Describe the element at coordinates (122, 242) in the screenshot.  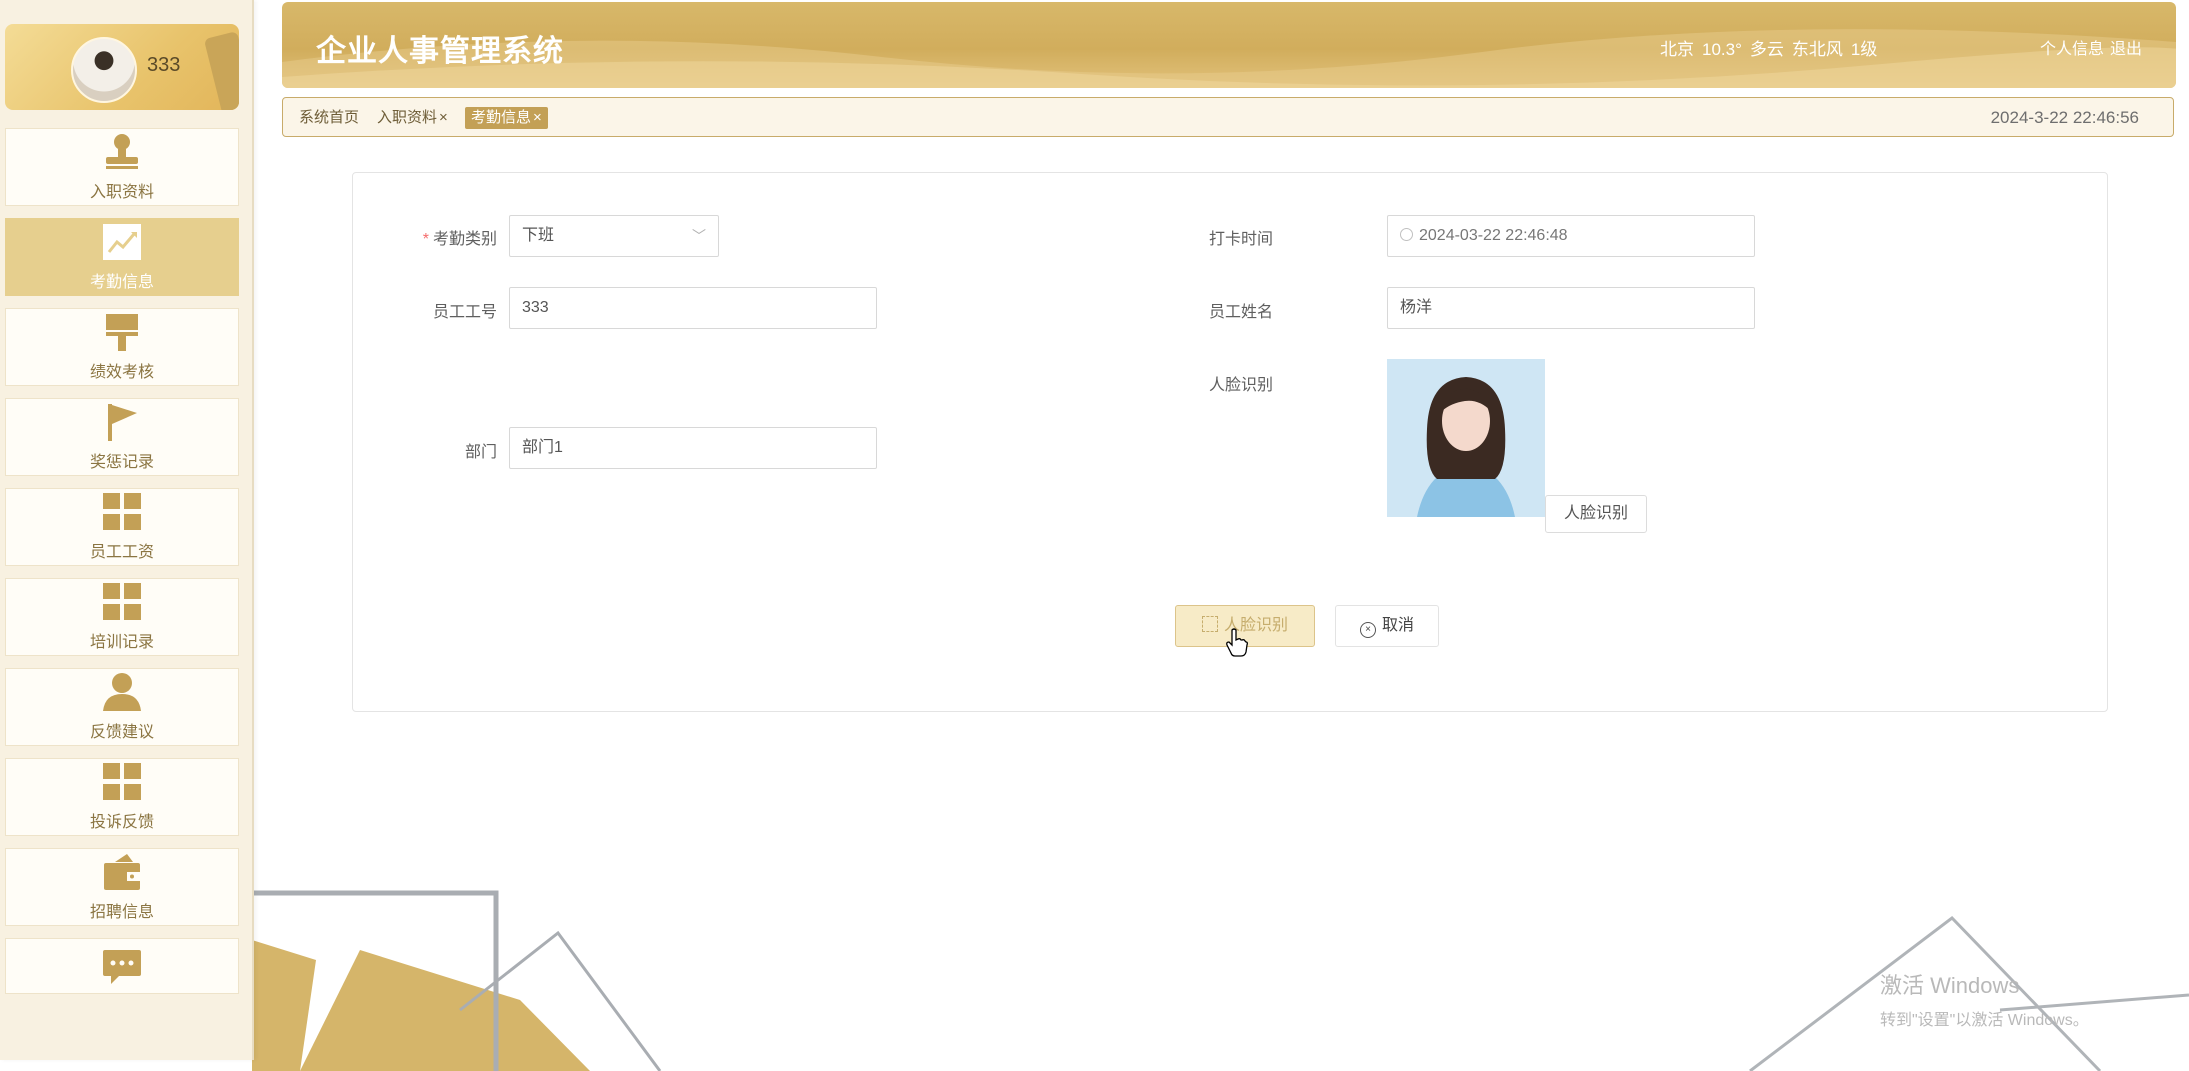
I see `chart-trend-icon` at that location.